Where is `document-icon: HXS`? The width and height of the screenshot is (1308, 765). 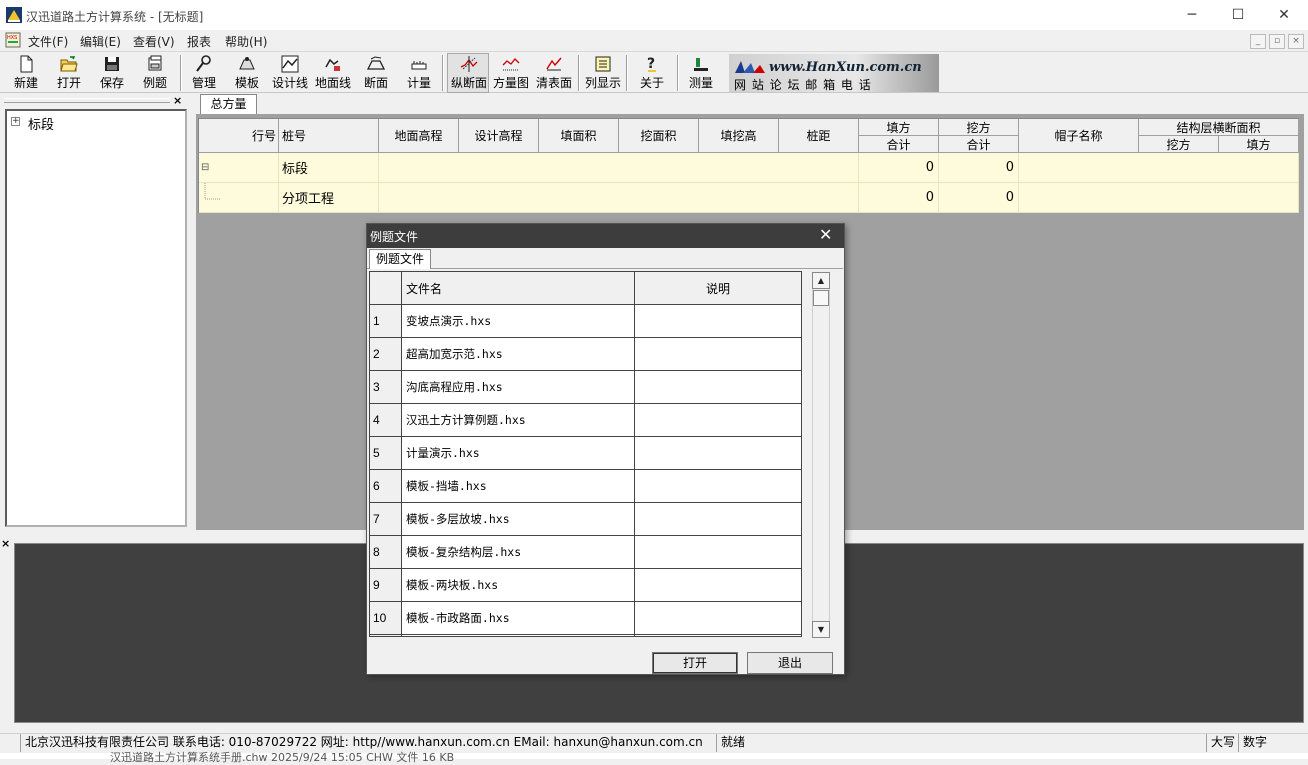
document-icon: HXS is located at coordinates (13, 40).